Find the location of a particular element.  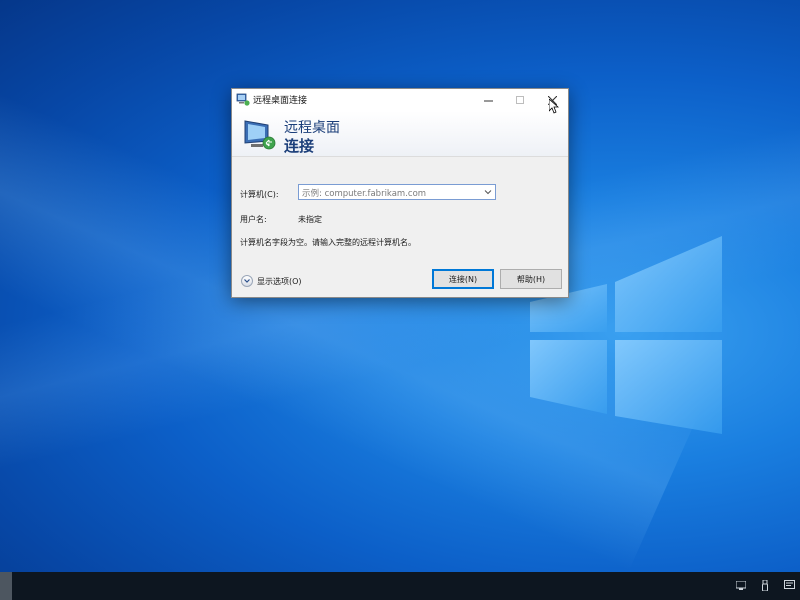

show-options-label: 显示选项(O) is located at coordinates (279, 281).